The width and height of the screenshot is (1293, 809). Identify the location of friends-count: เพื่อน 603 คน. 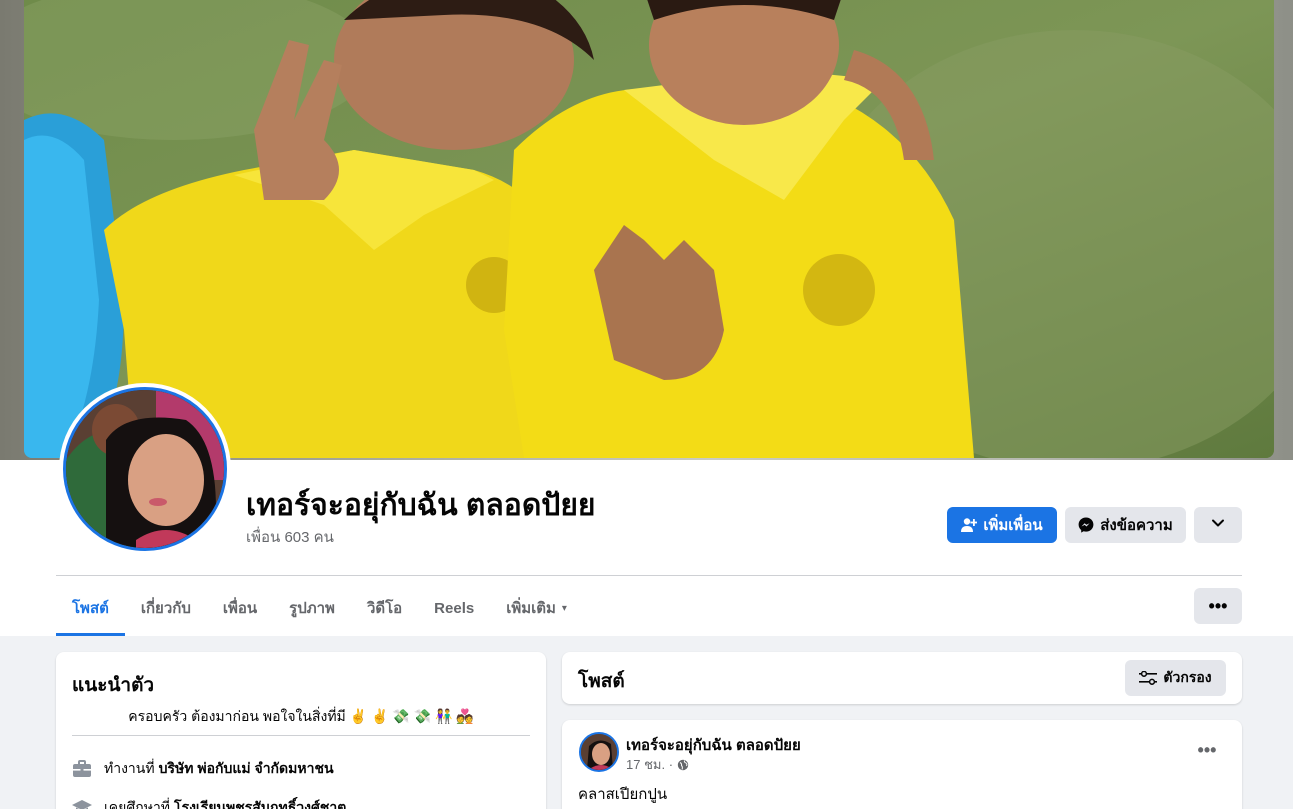
(290, 537).